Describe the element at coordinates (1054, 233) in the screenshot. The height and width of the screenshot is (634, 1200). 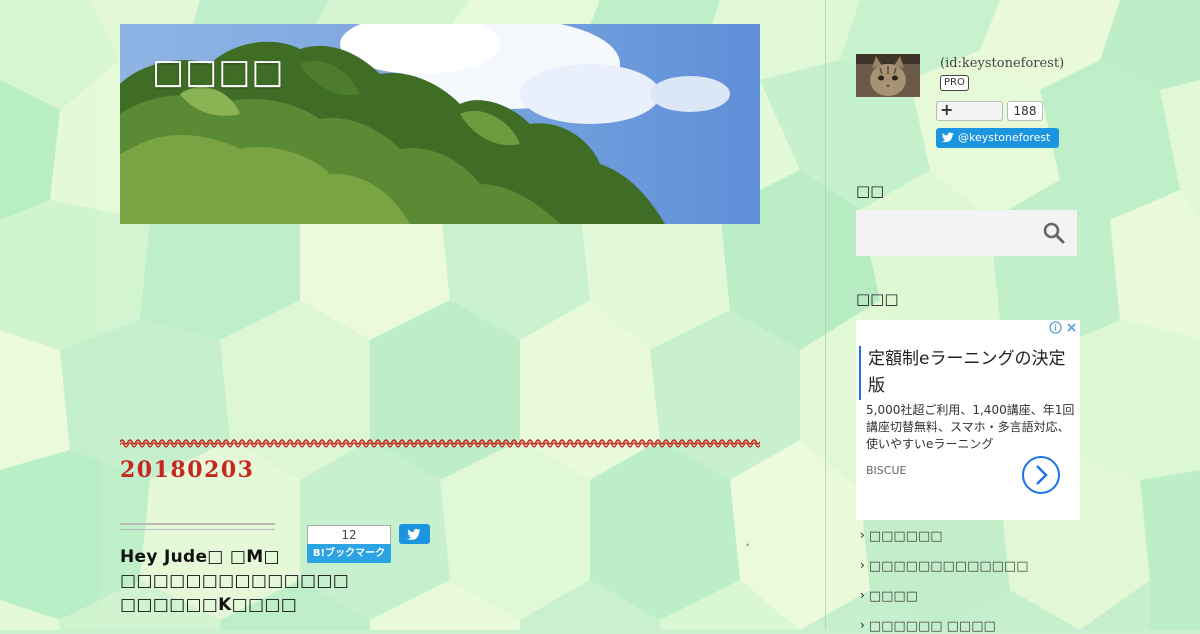
I see `search-icon` at that location.